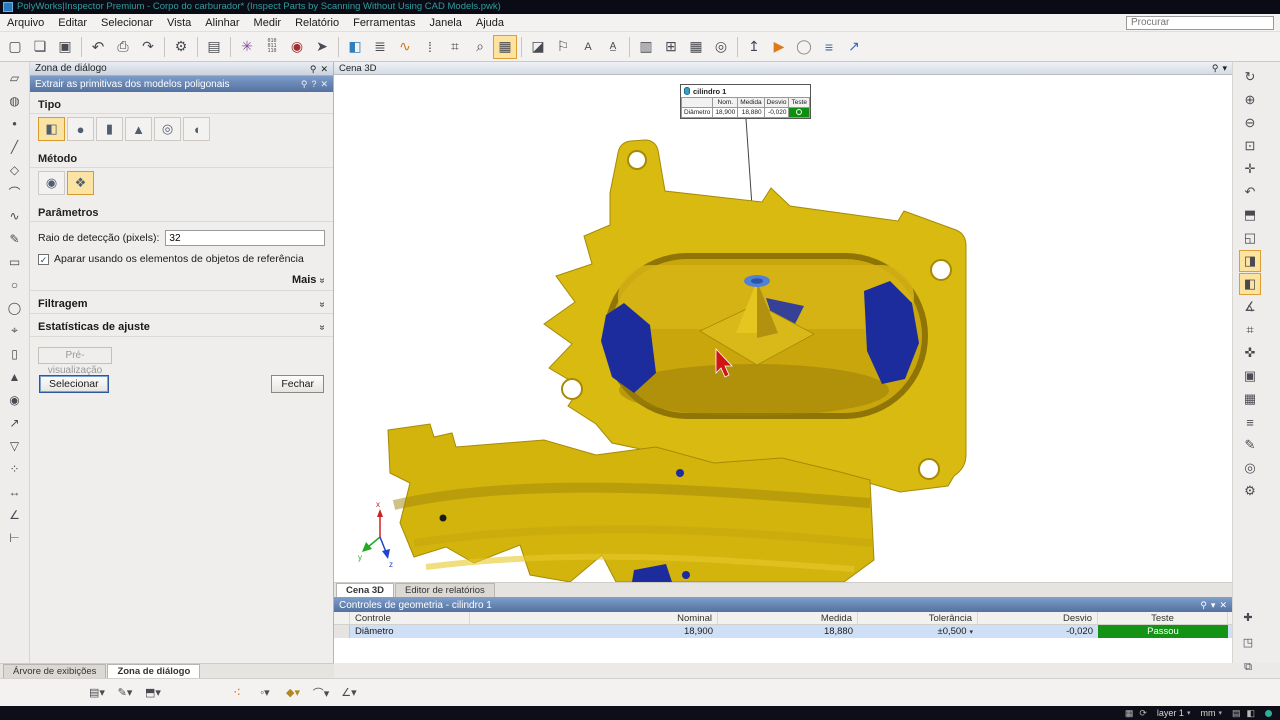 This screenshot has width=1280, height=720. What do you see at coordinates (317, 23) in the screenshot?
I see `menu-relatorio: Relatório` at bounding box center [317, 23].